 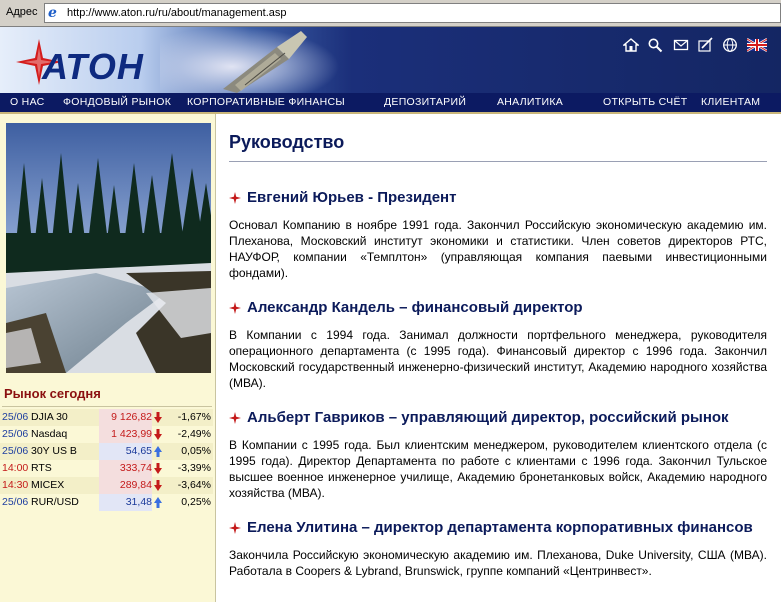 I want to click on page-title: Руководство, so click(x=287, y=142).